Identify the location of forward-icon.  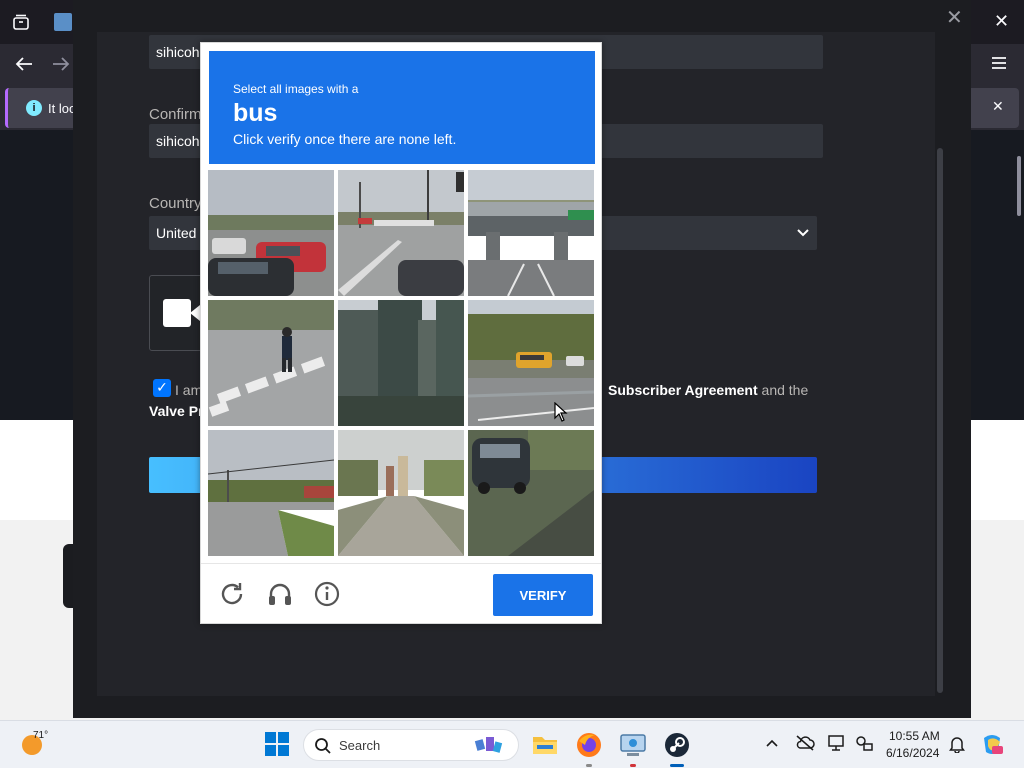
(61, 66).